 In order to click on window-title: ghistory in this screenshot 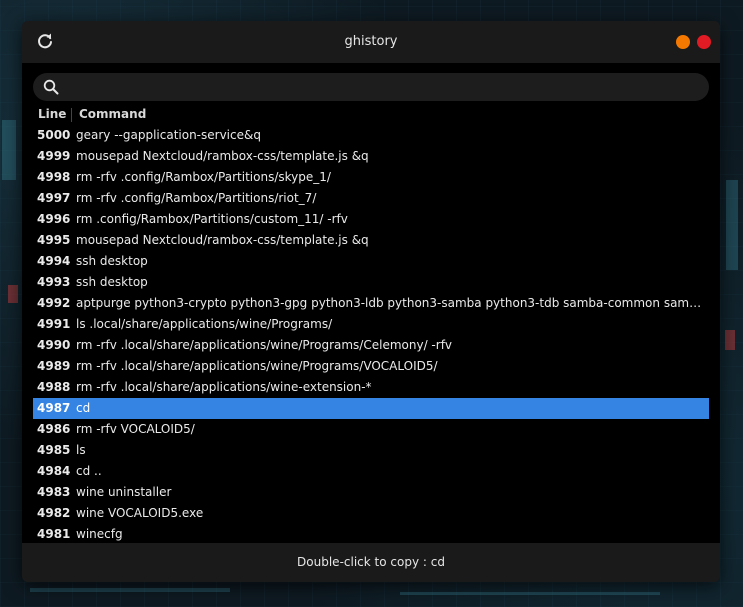, I will do `click(371, 41)`.